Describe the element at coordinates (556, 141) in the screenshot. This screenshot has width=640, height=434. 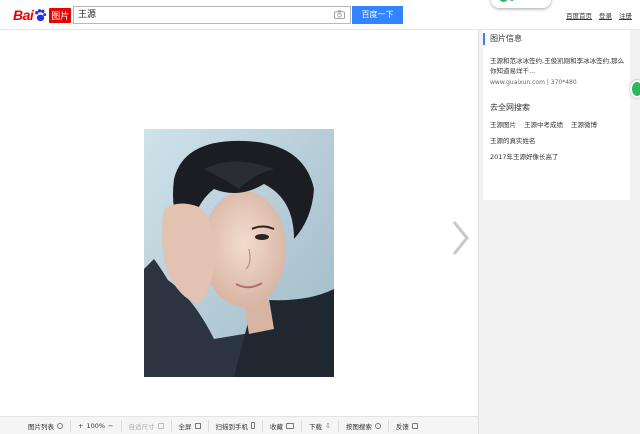
I see `related-row: 王源的真实姓名` at that location.